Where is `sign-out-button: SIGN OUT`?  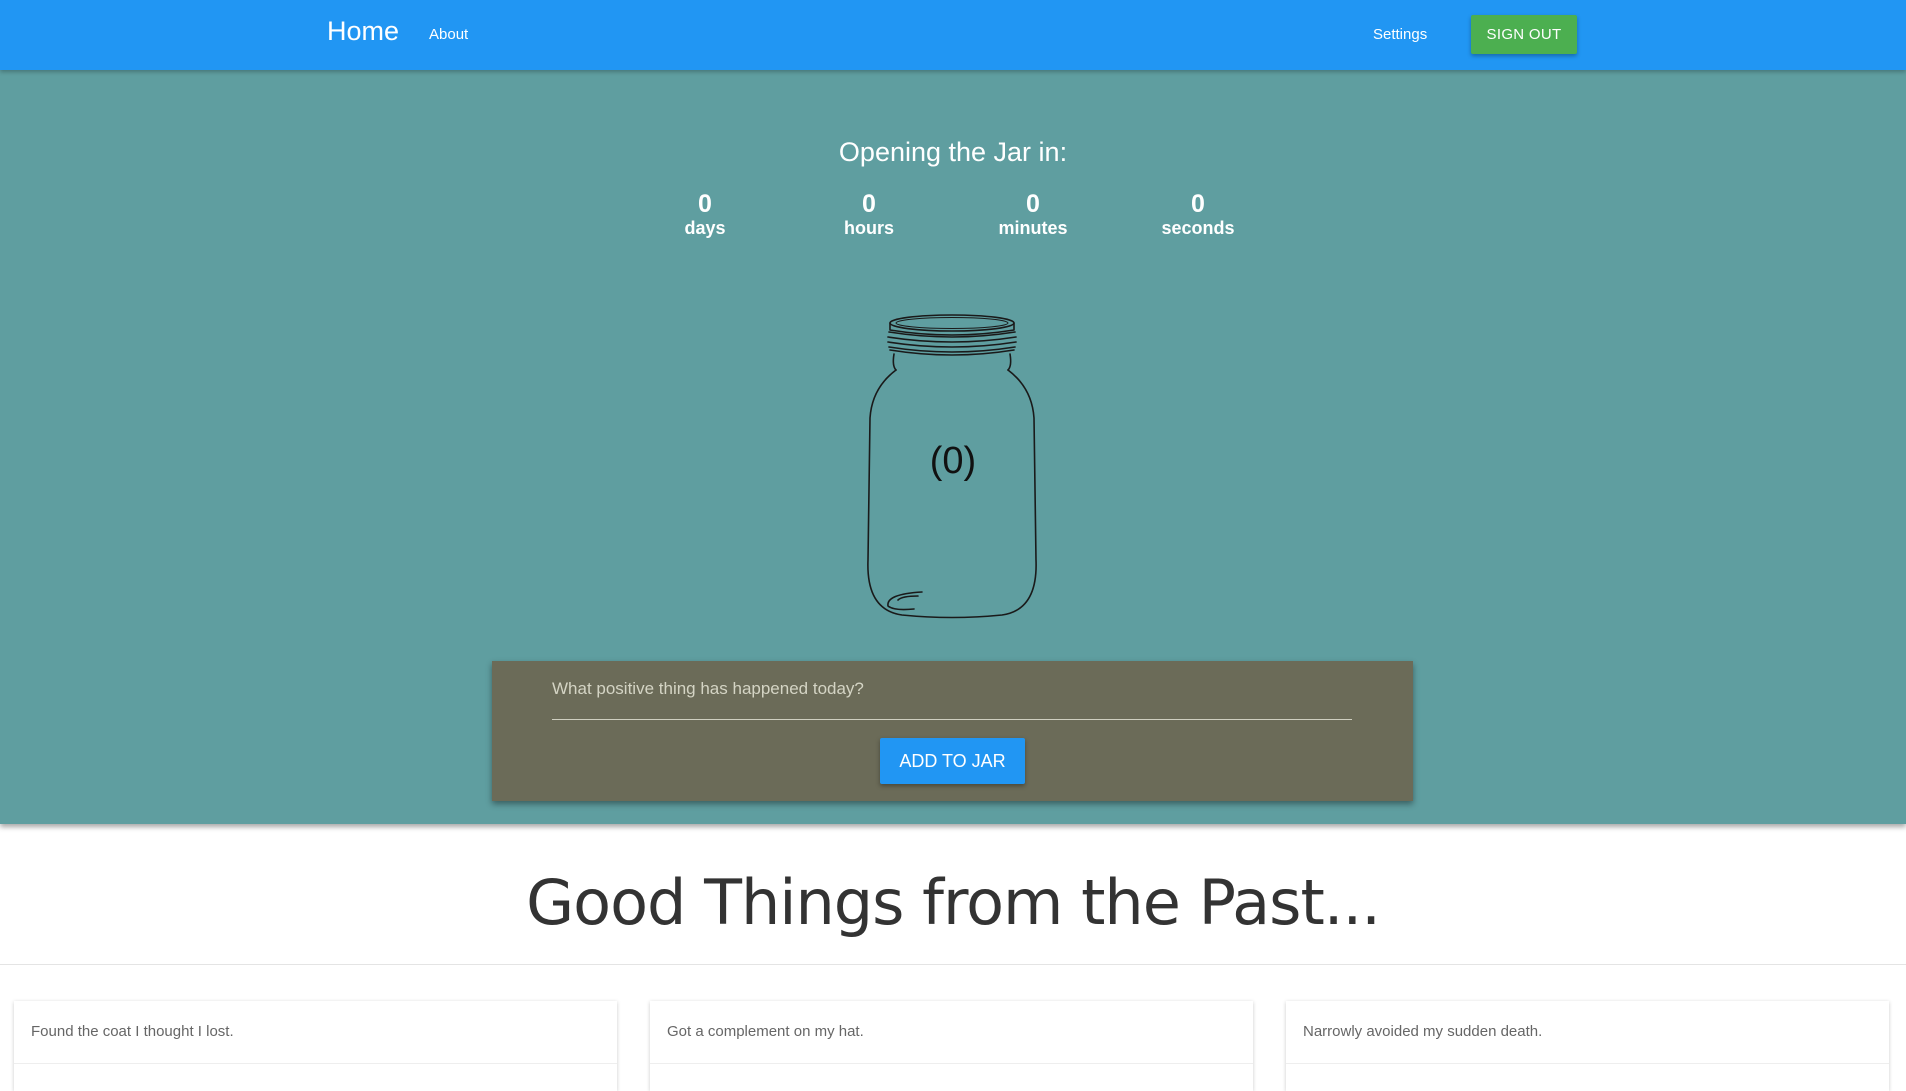
sign-out-button: SIGN OUT is located at coordinates (1524, 34).